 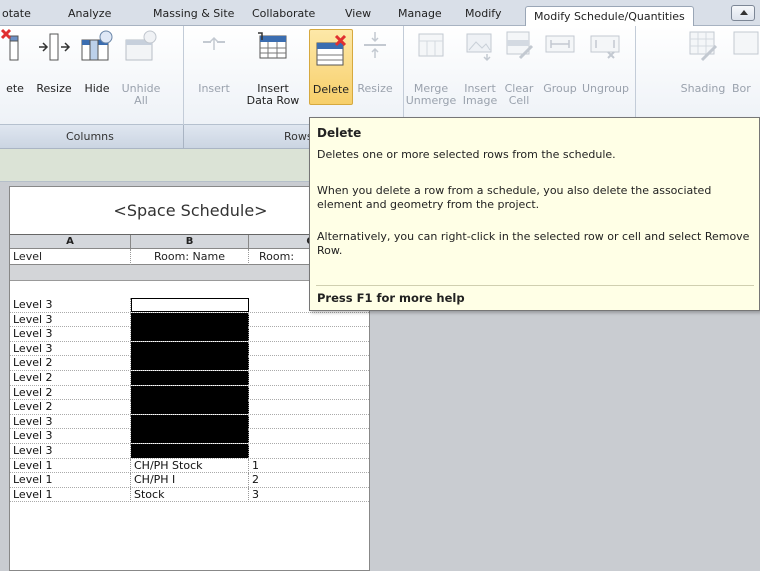 I want to click on panel-separator, so click(x=183, y=137).